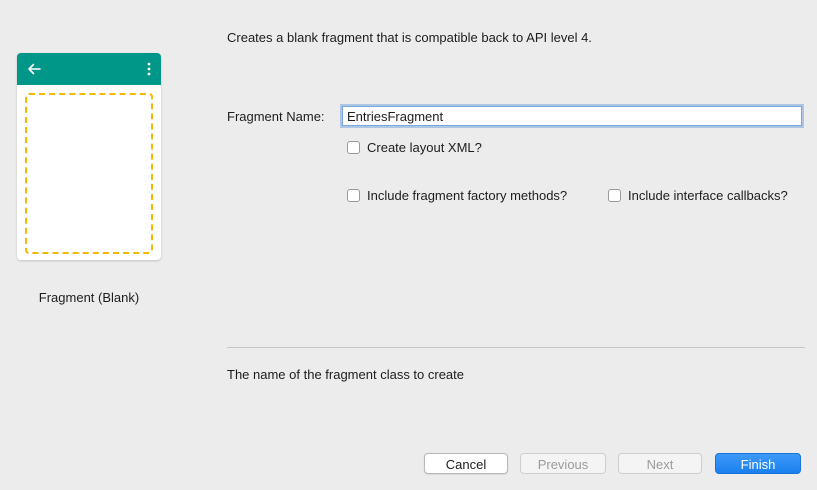 The width and height of the screenshot is (817, 490). What do you see at coordinates (467, 195) in the screenshot?
I see `include-factory-methods-label: Include fragment factory methods?` at bounding box center [467, 195].